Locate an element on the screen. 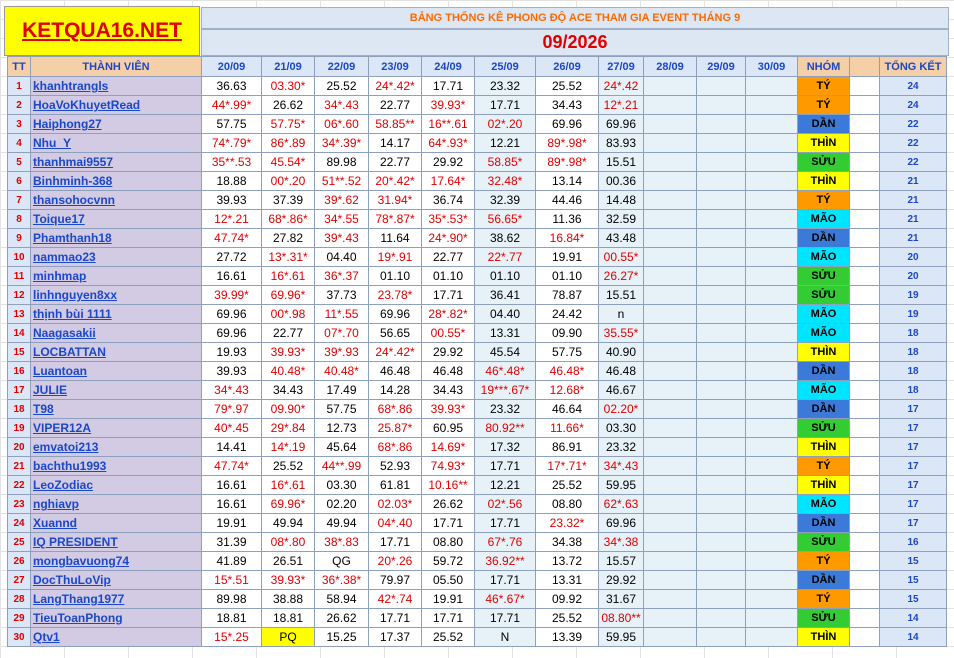 The width and height of the screenshot is (954, 658). member-link: VIPER12A is located at coordinates (62, 428).